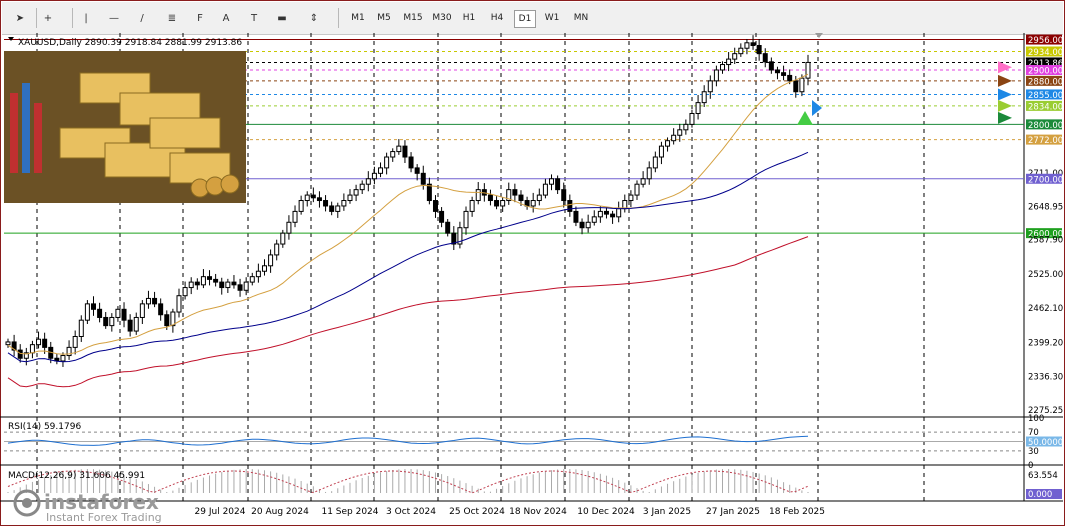 This screenshot has height=526, width=1065. I want to click on arrows-icon: ⇕, so click(314, 18).